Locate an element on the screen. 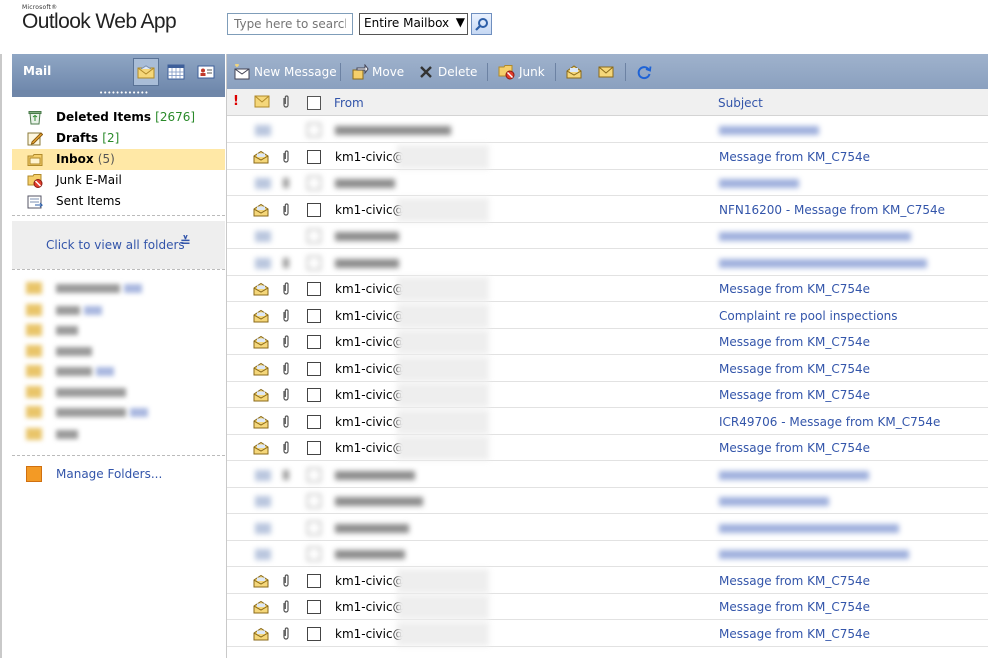 The image size is (988, 658). search-button is located at coordinates (481, 24).